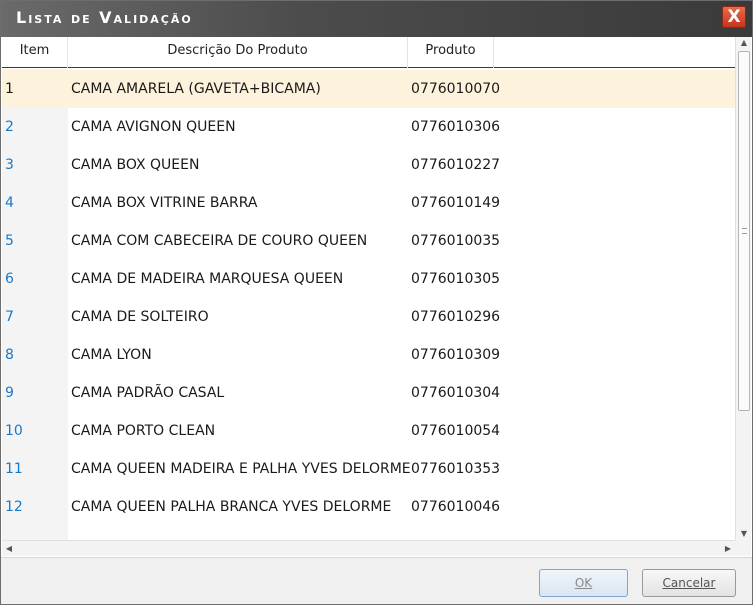 The height and width of the screenshot is (605, 753). What do you see at coordinates (456, 393) in the screenshot?
I see `row-product-code: 0776010304` at bounding box center [456, 393].